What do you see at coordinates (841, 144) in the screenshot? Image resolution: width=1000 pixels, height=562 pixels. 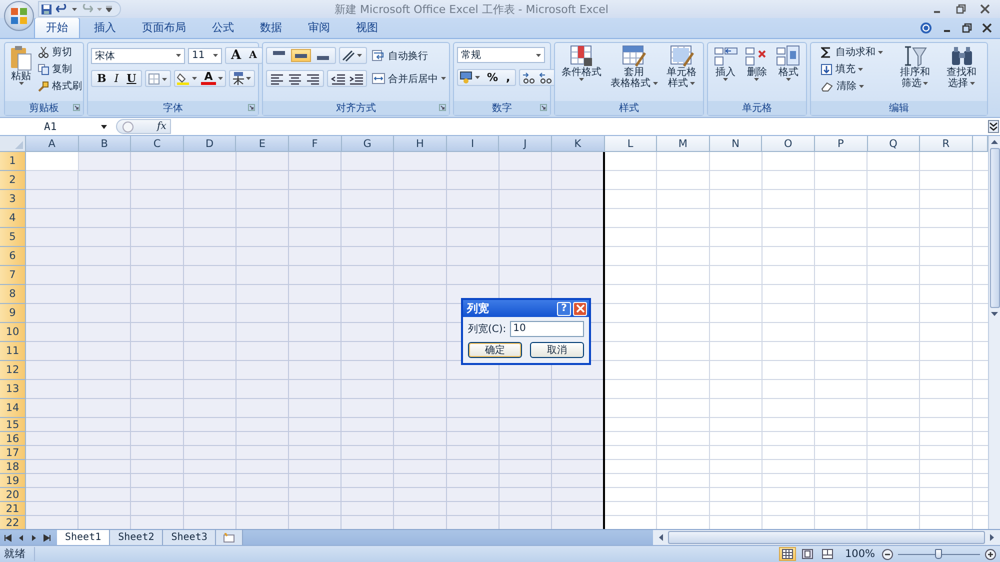 I see `column-header: P` at bounding box center [841, 144].